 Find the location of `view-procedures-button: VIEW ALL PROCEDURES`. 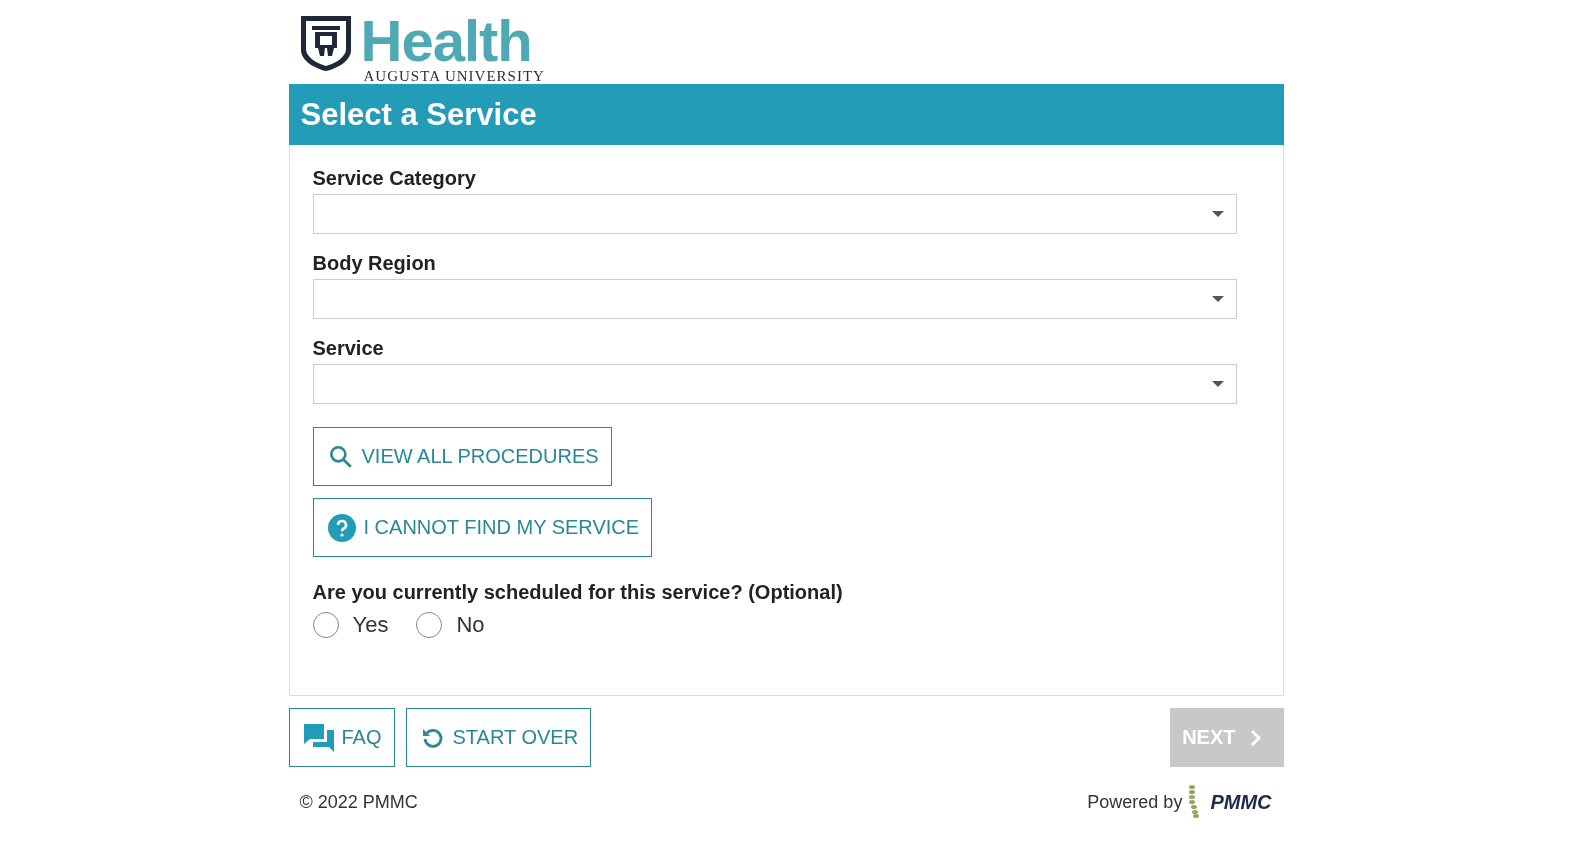

view-procedures-button: VIEW ALL PROCEDURES is located at coordinates (462, 456).